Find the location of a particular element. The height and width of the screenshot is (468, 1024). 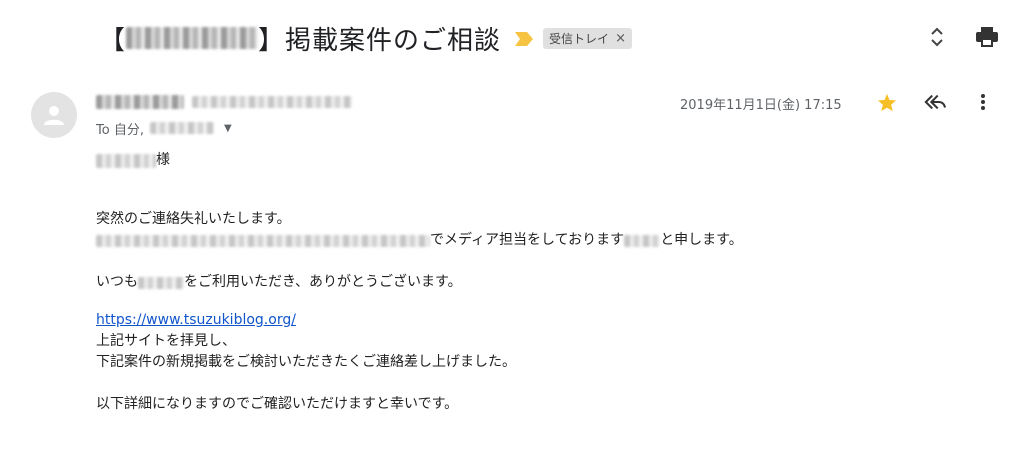

to-label: To 自分, is located at coordinates (120, 130).